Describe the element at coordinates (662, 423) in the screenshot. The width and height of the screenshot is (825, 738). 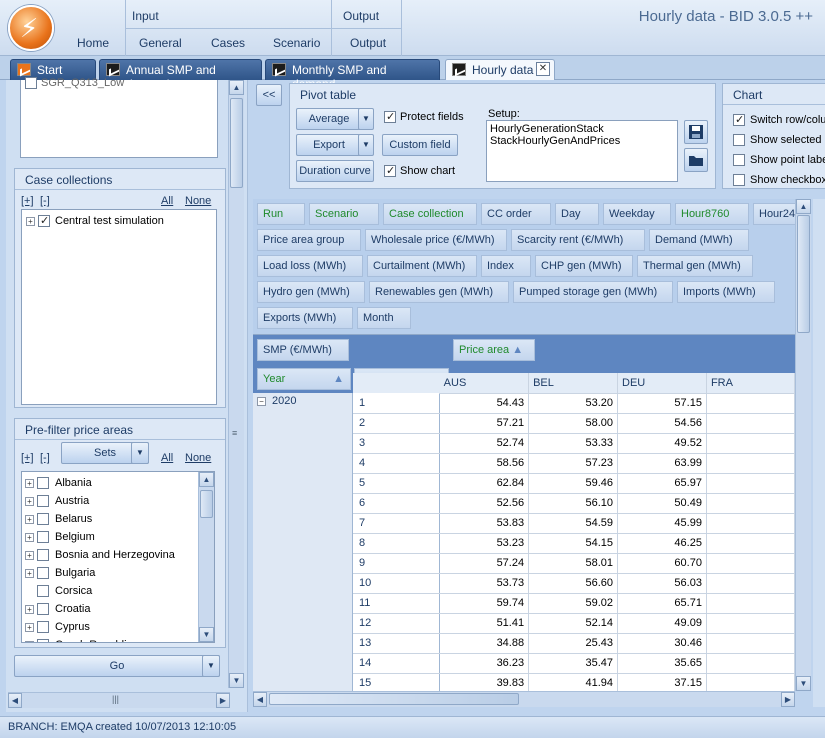
I see `value-cell: 54.56` at that location.